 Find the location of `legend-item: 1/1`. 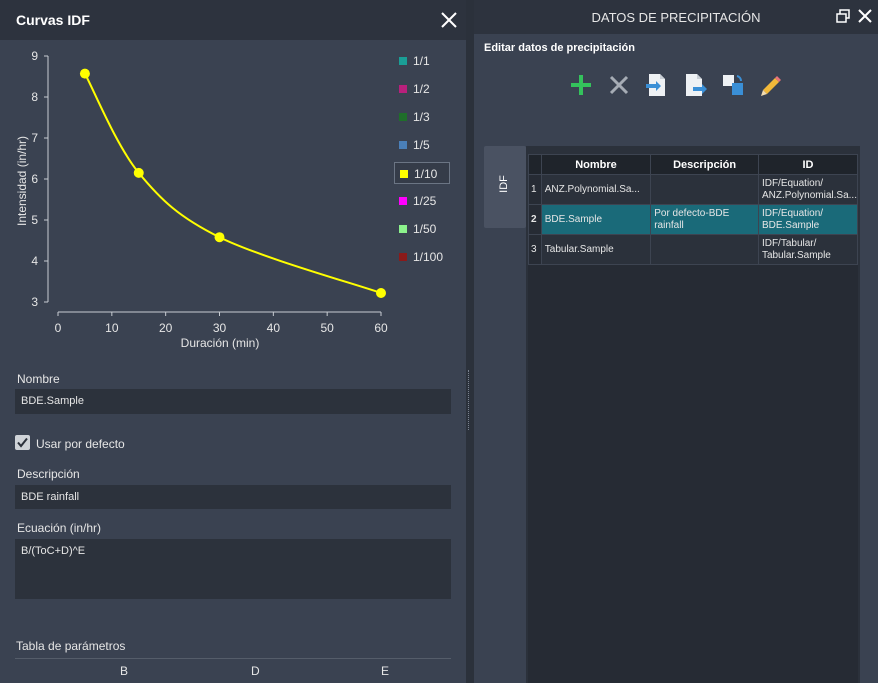

legend-item: 1/1 is located at coordinates (422, 61).